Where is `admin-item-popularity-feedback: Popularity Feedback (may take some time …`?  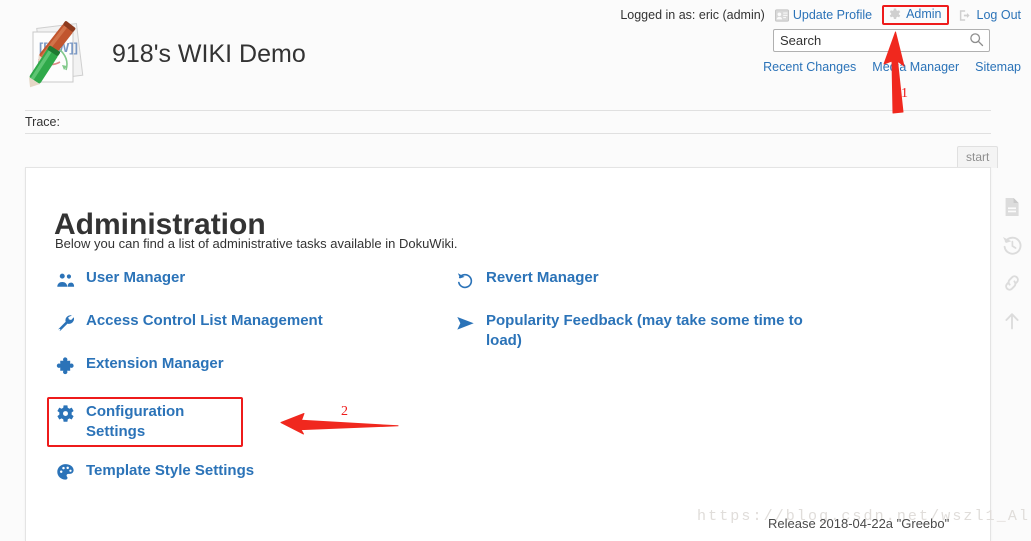 admin-item-popularity-feedback: Popularity Feedback (may take some time … is located at coordinates (654, 331).